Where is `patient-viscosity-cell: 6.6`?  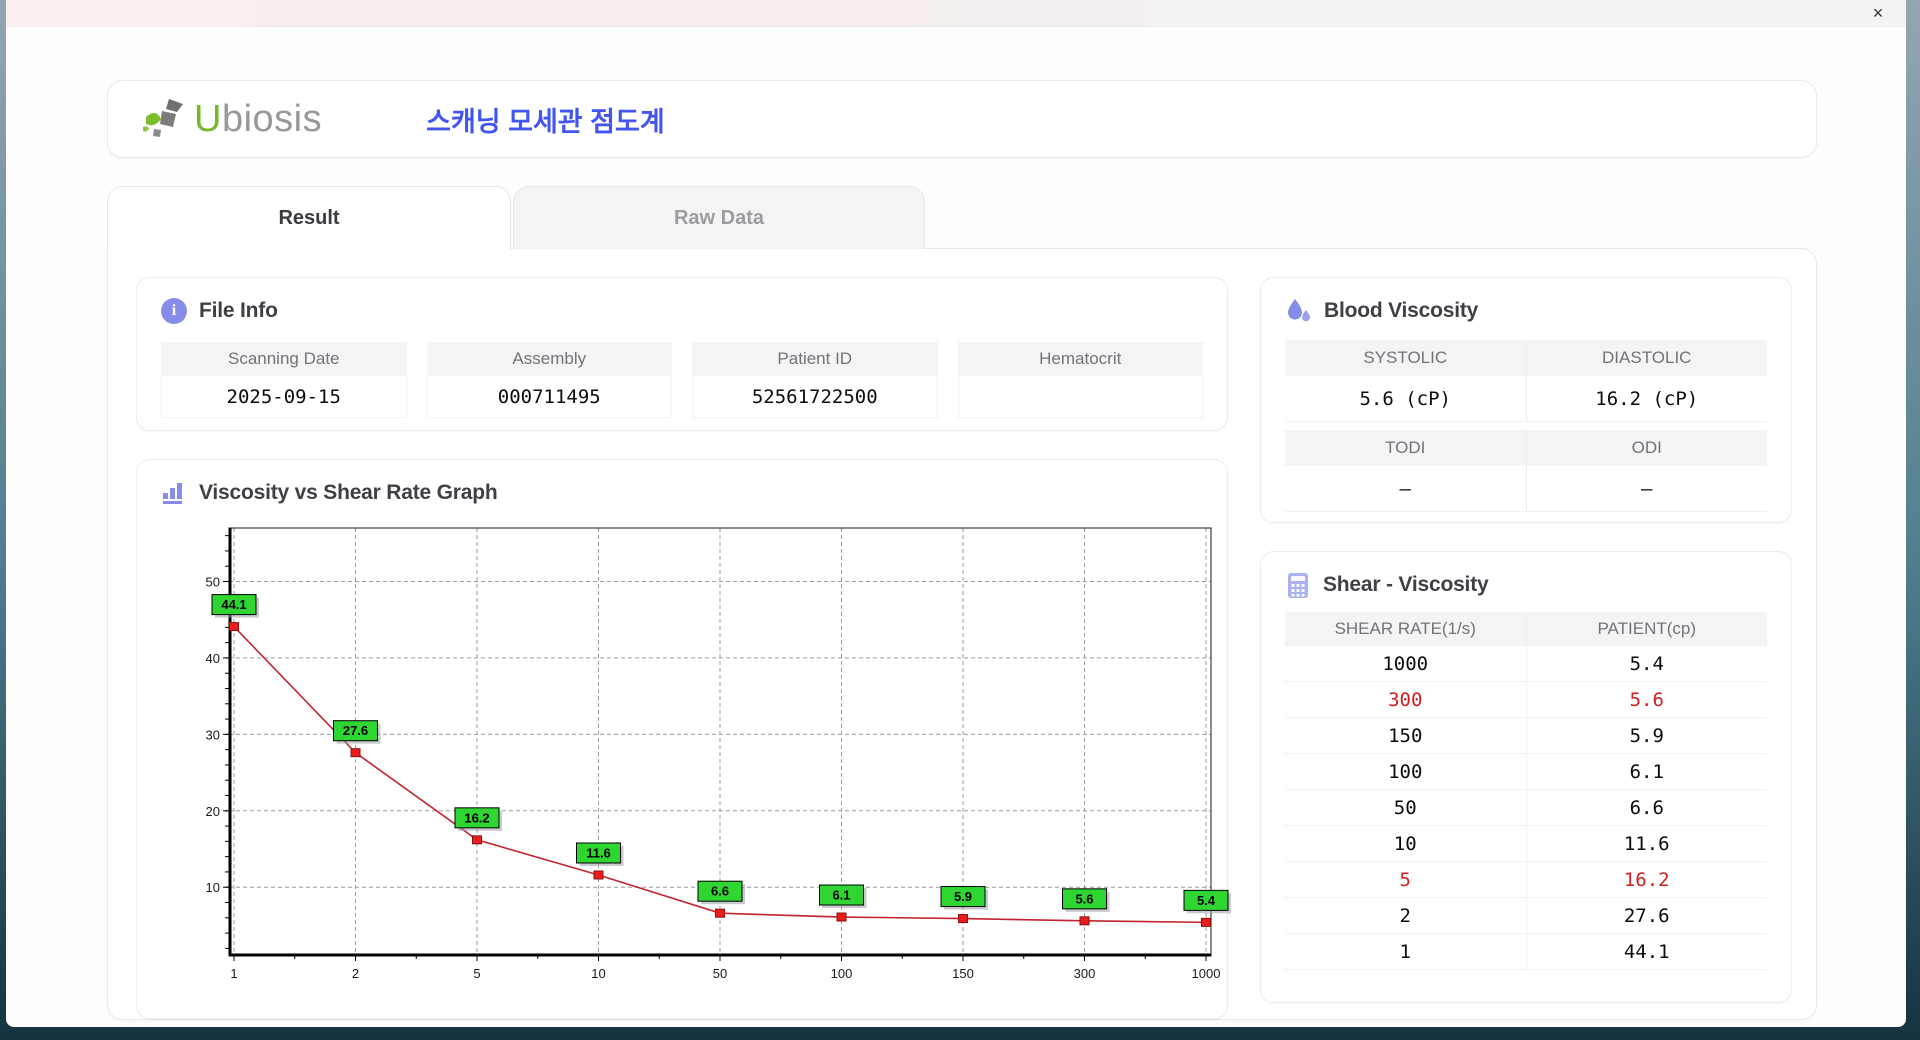 patient-viscosity-cell: 6.6 is located at coordinates (1646, 808).